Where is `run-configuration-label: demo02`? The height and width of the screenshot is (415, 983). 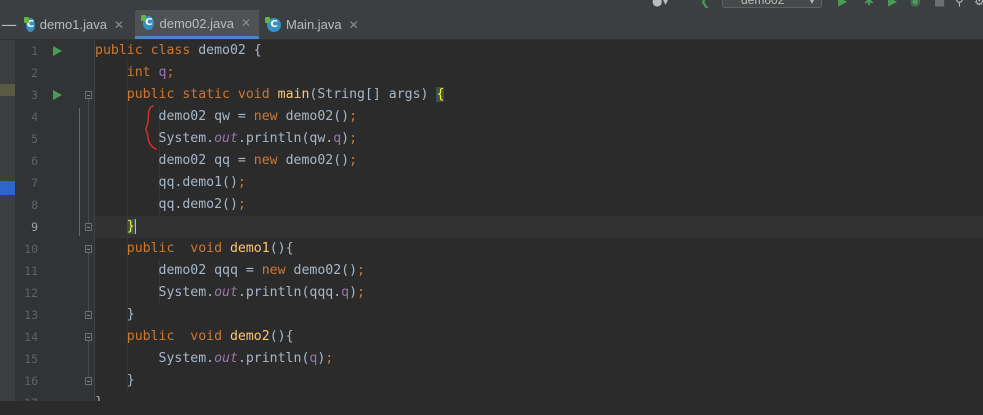 run-configuration-label: demo02 is located at coordinates (763, 3).